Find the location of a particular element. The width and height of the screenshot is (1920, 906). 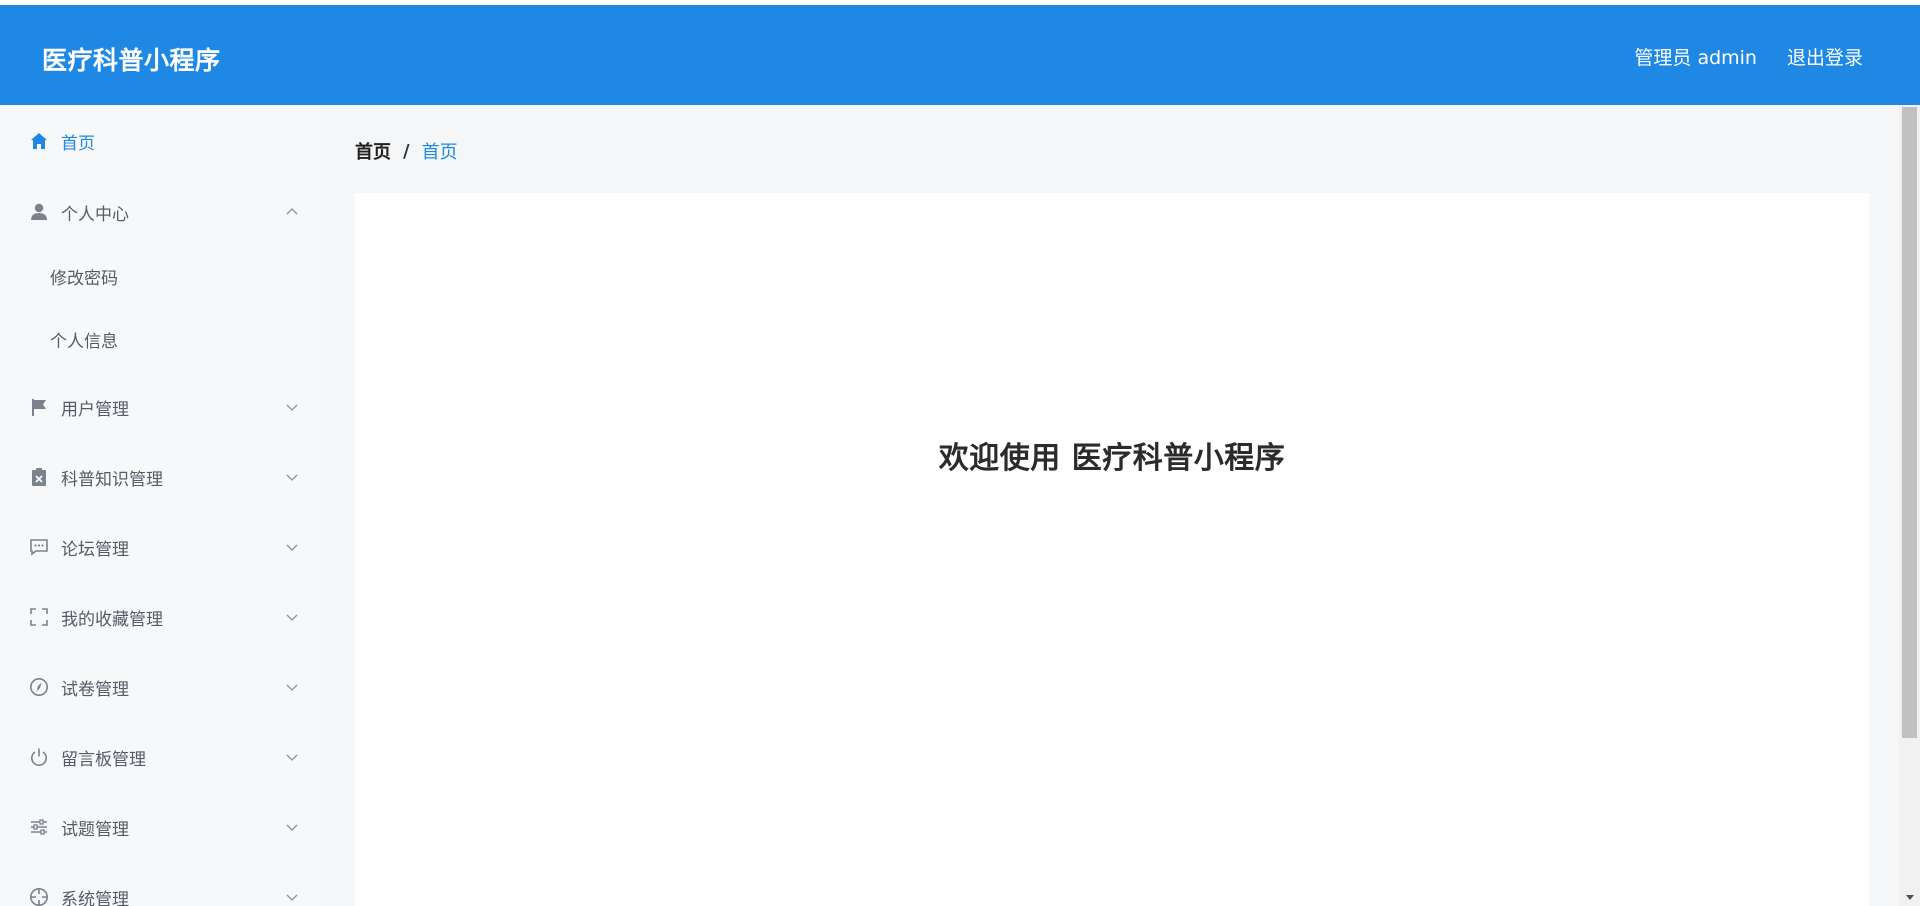

sidebar-item-label: 个人中心 is located at coordinates (95, 214).